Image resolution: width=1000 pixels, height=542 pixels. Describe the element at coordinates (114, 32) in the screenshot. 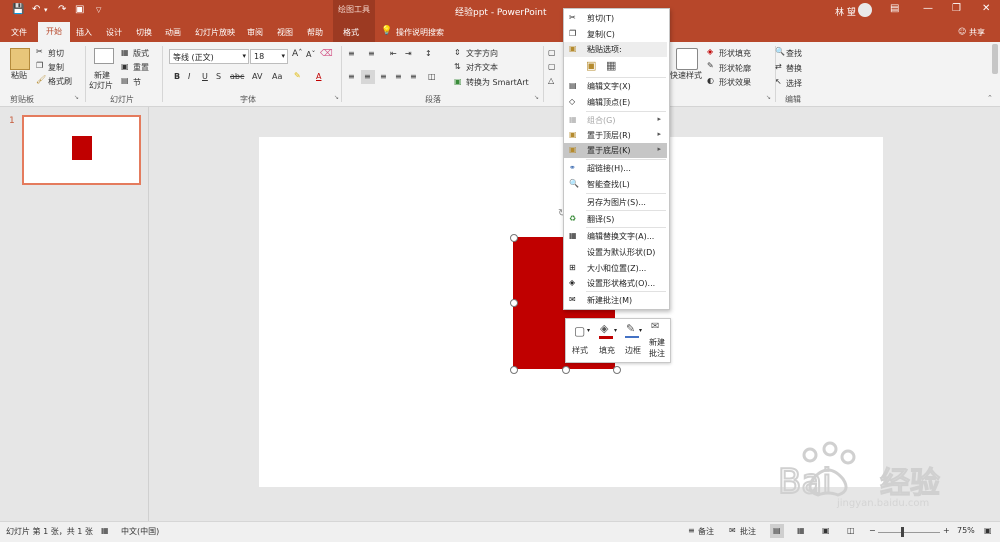

I see `tab-design: 设计` at that location.